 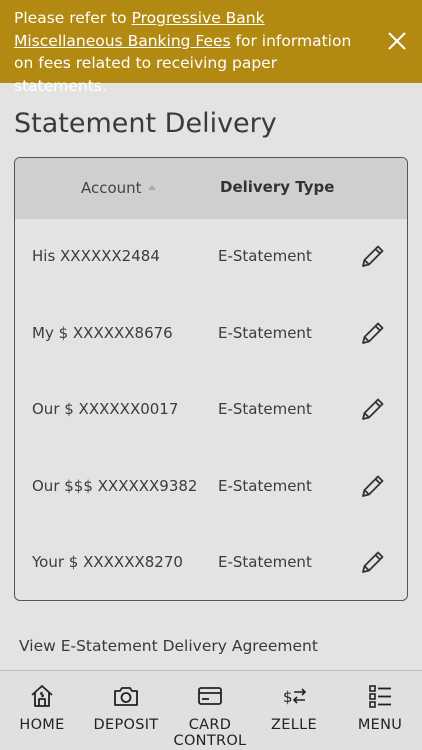 What do you see at coordinates (380, 696) in the screenshot?
I see `menu-list-icon` at bounding box center [380, 696].